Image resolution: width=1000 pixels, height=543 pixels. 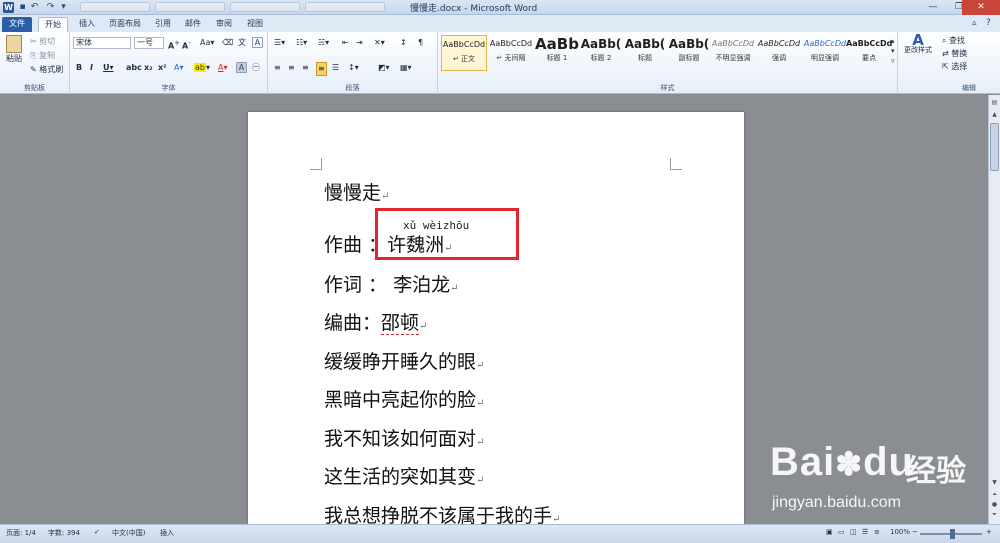 I want to click on browse-object-icon: ●, so click(x=994, y=506).